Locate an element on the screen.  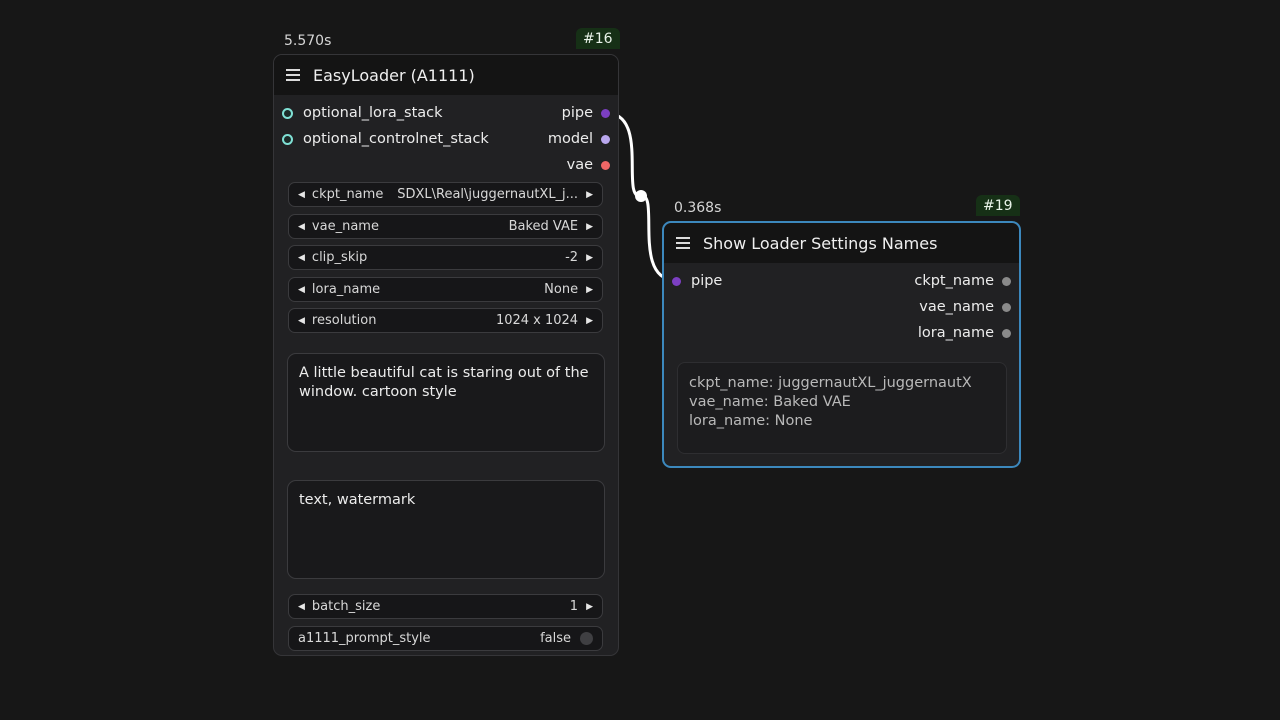
widget-resolution: ◀ resolution 1024 x 1024 ▶ is located at coordinates (445, 320).